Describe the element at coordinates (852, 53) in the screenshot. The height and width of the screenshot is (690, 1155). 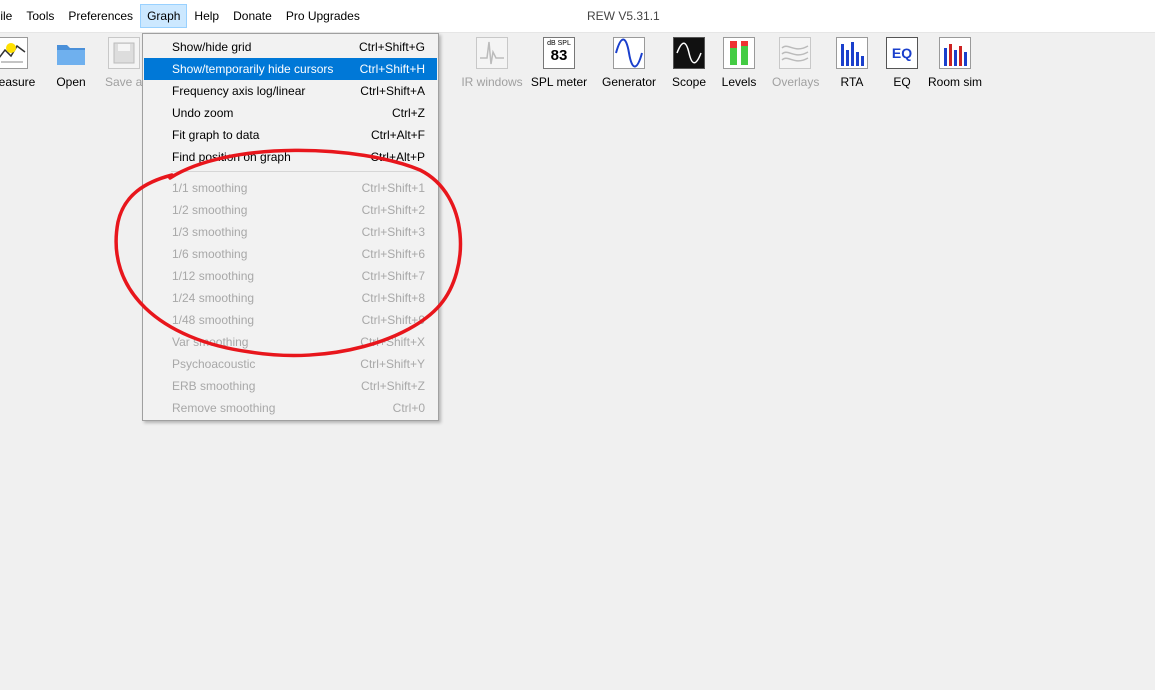
I see `rta-icon` at that location.